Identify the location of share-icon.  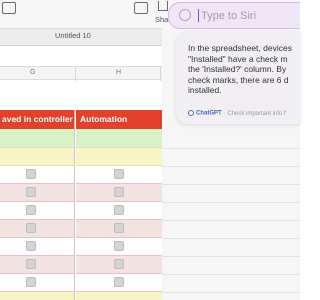
(163, 6).